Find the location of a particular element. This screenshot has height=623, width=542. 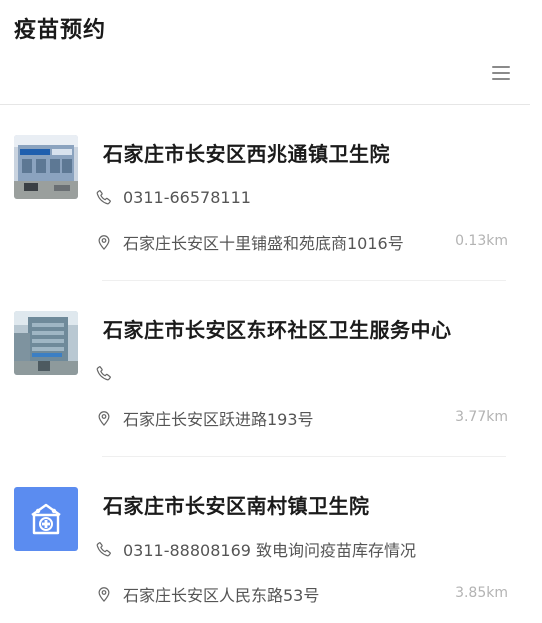

phone-row: 0311-88808169 致电询问疫苗库存情况 is located at coordinates (255, 549).